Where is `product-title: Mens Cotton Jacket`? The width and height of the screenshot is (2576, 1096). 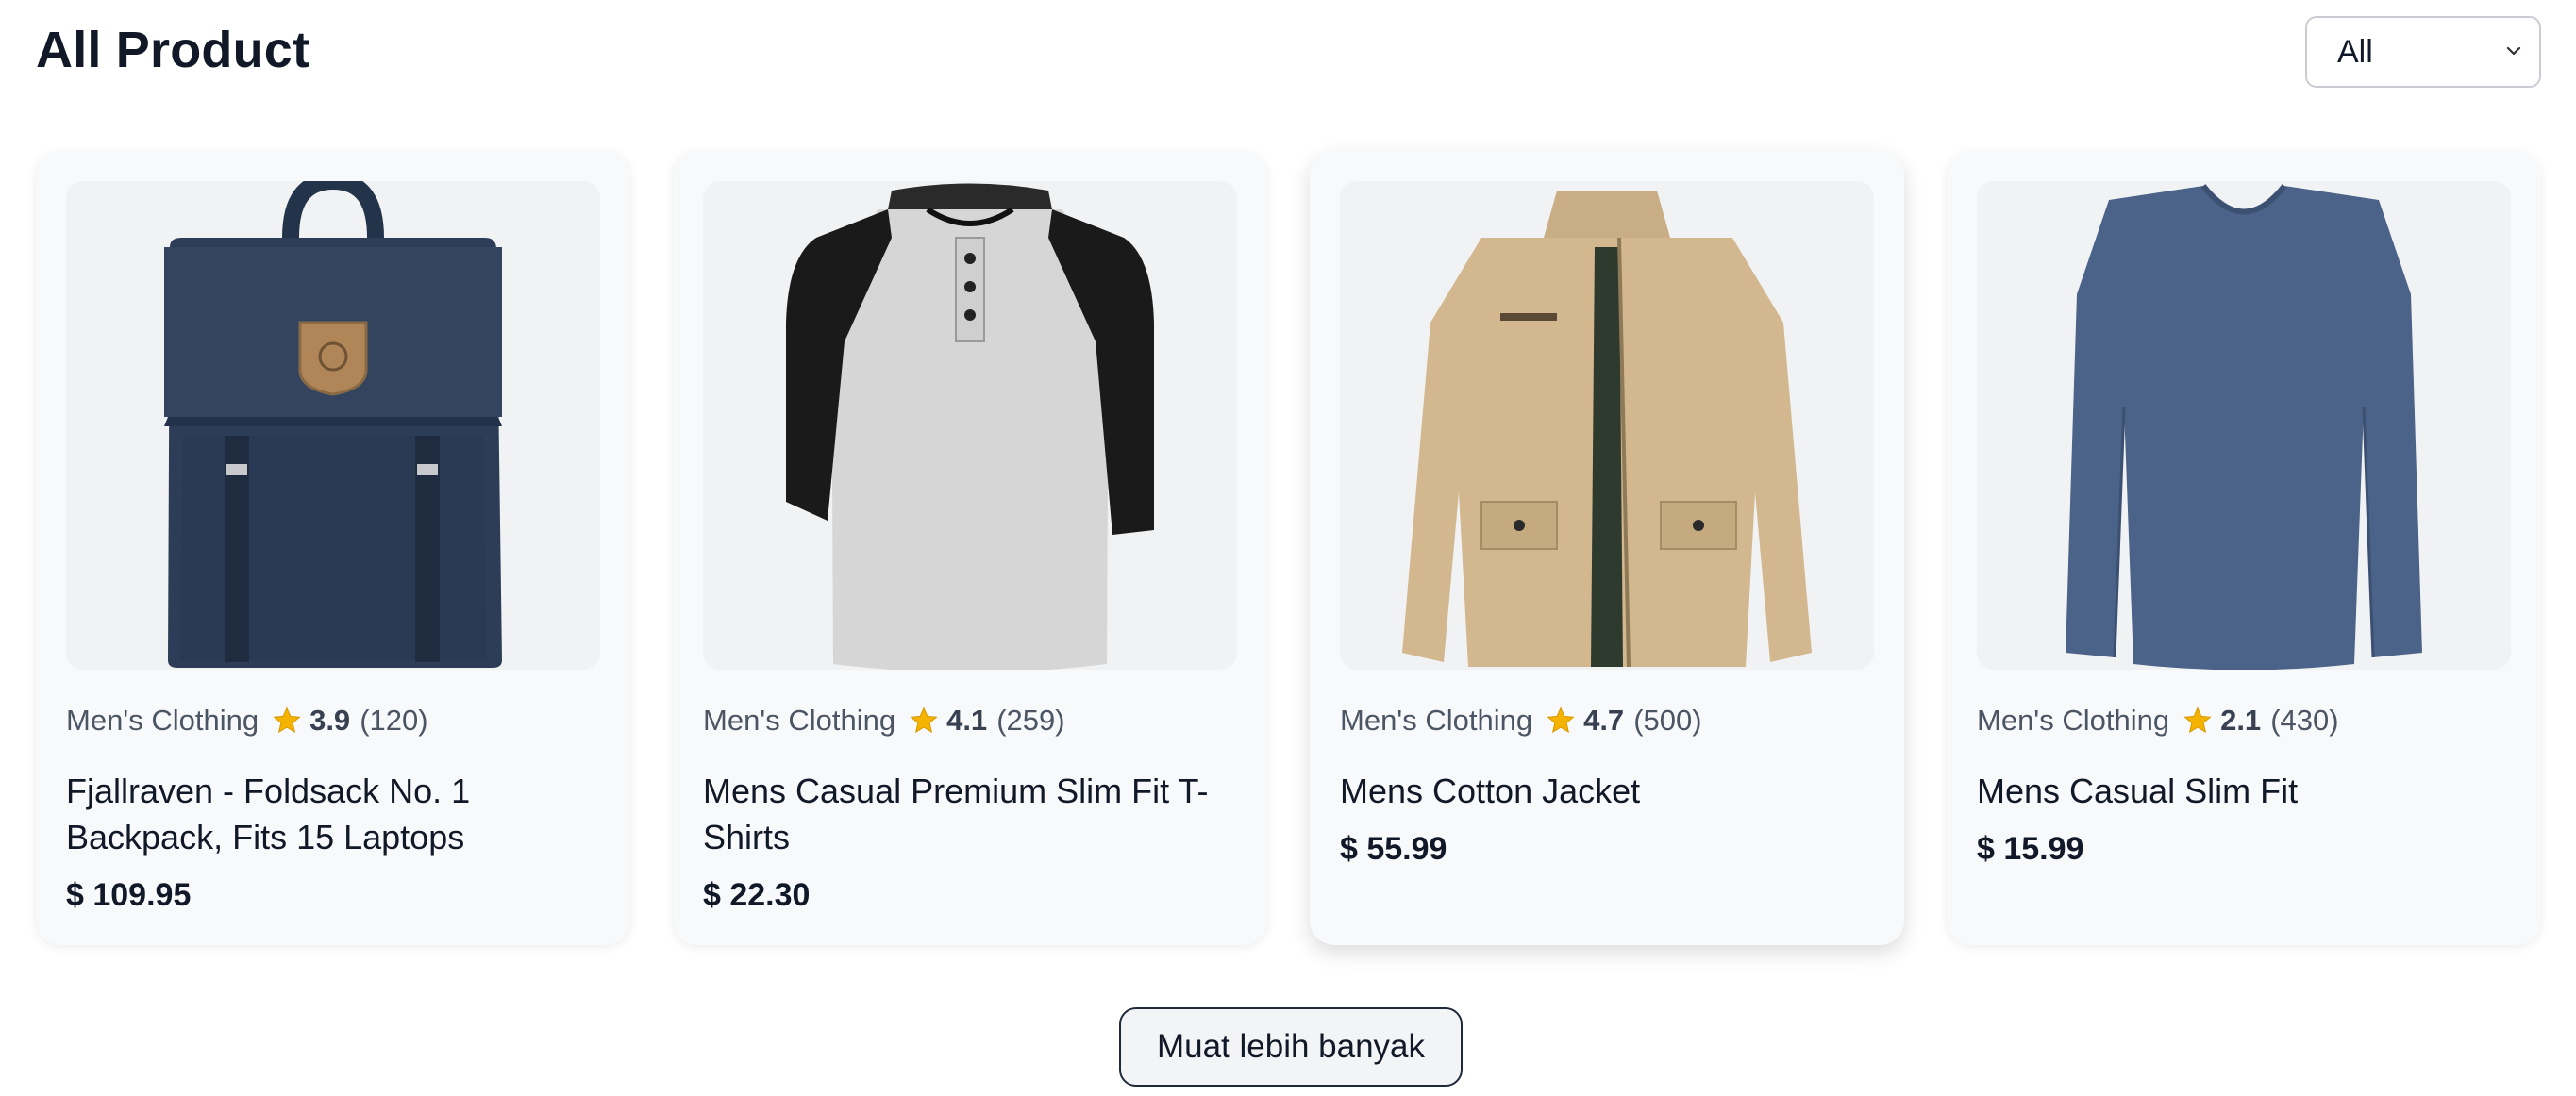 product-title: Mens Cotton Jacket is located at coordinates (1607, 791).